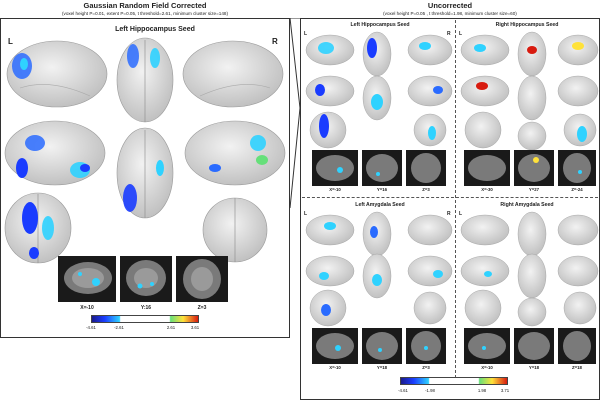  What do you see at coordinates (87, 308) in the screenshot?
I see `coord-x-label: X=-10` at bounding box center [87, 308].